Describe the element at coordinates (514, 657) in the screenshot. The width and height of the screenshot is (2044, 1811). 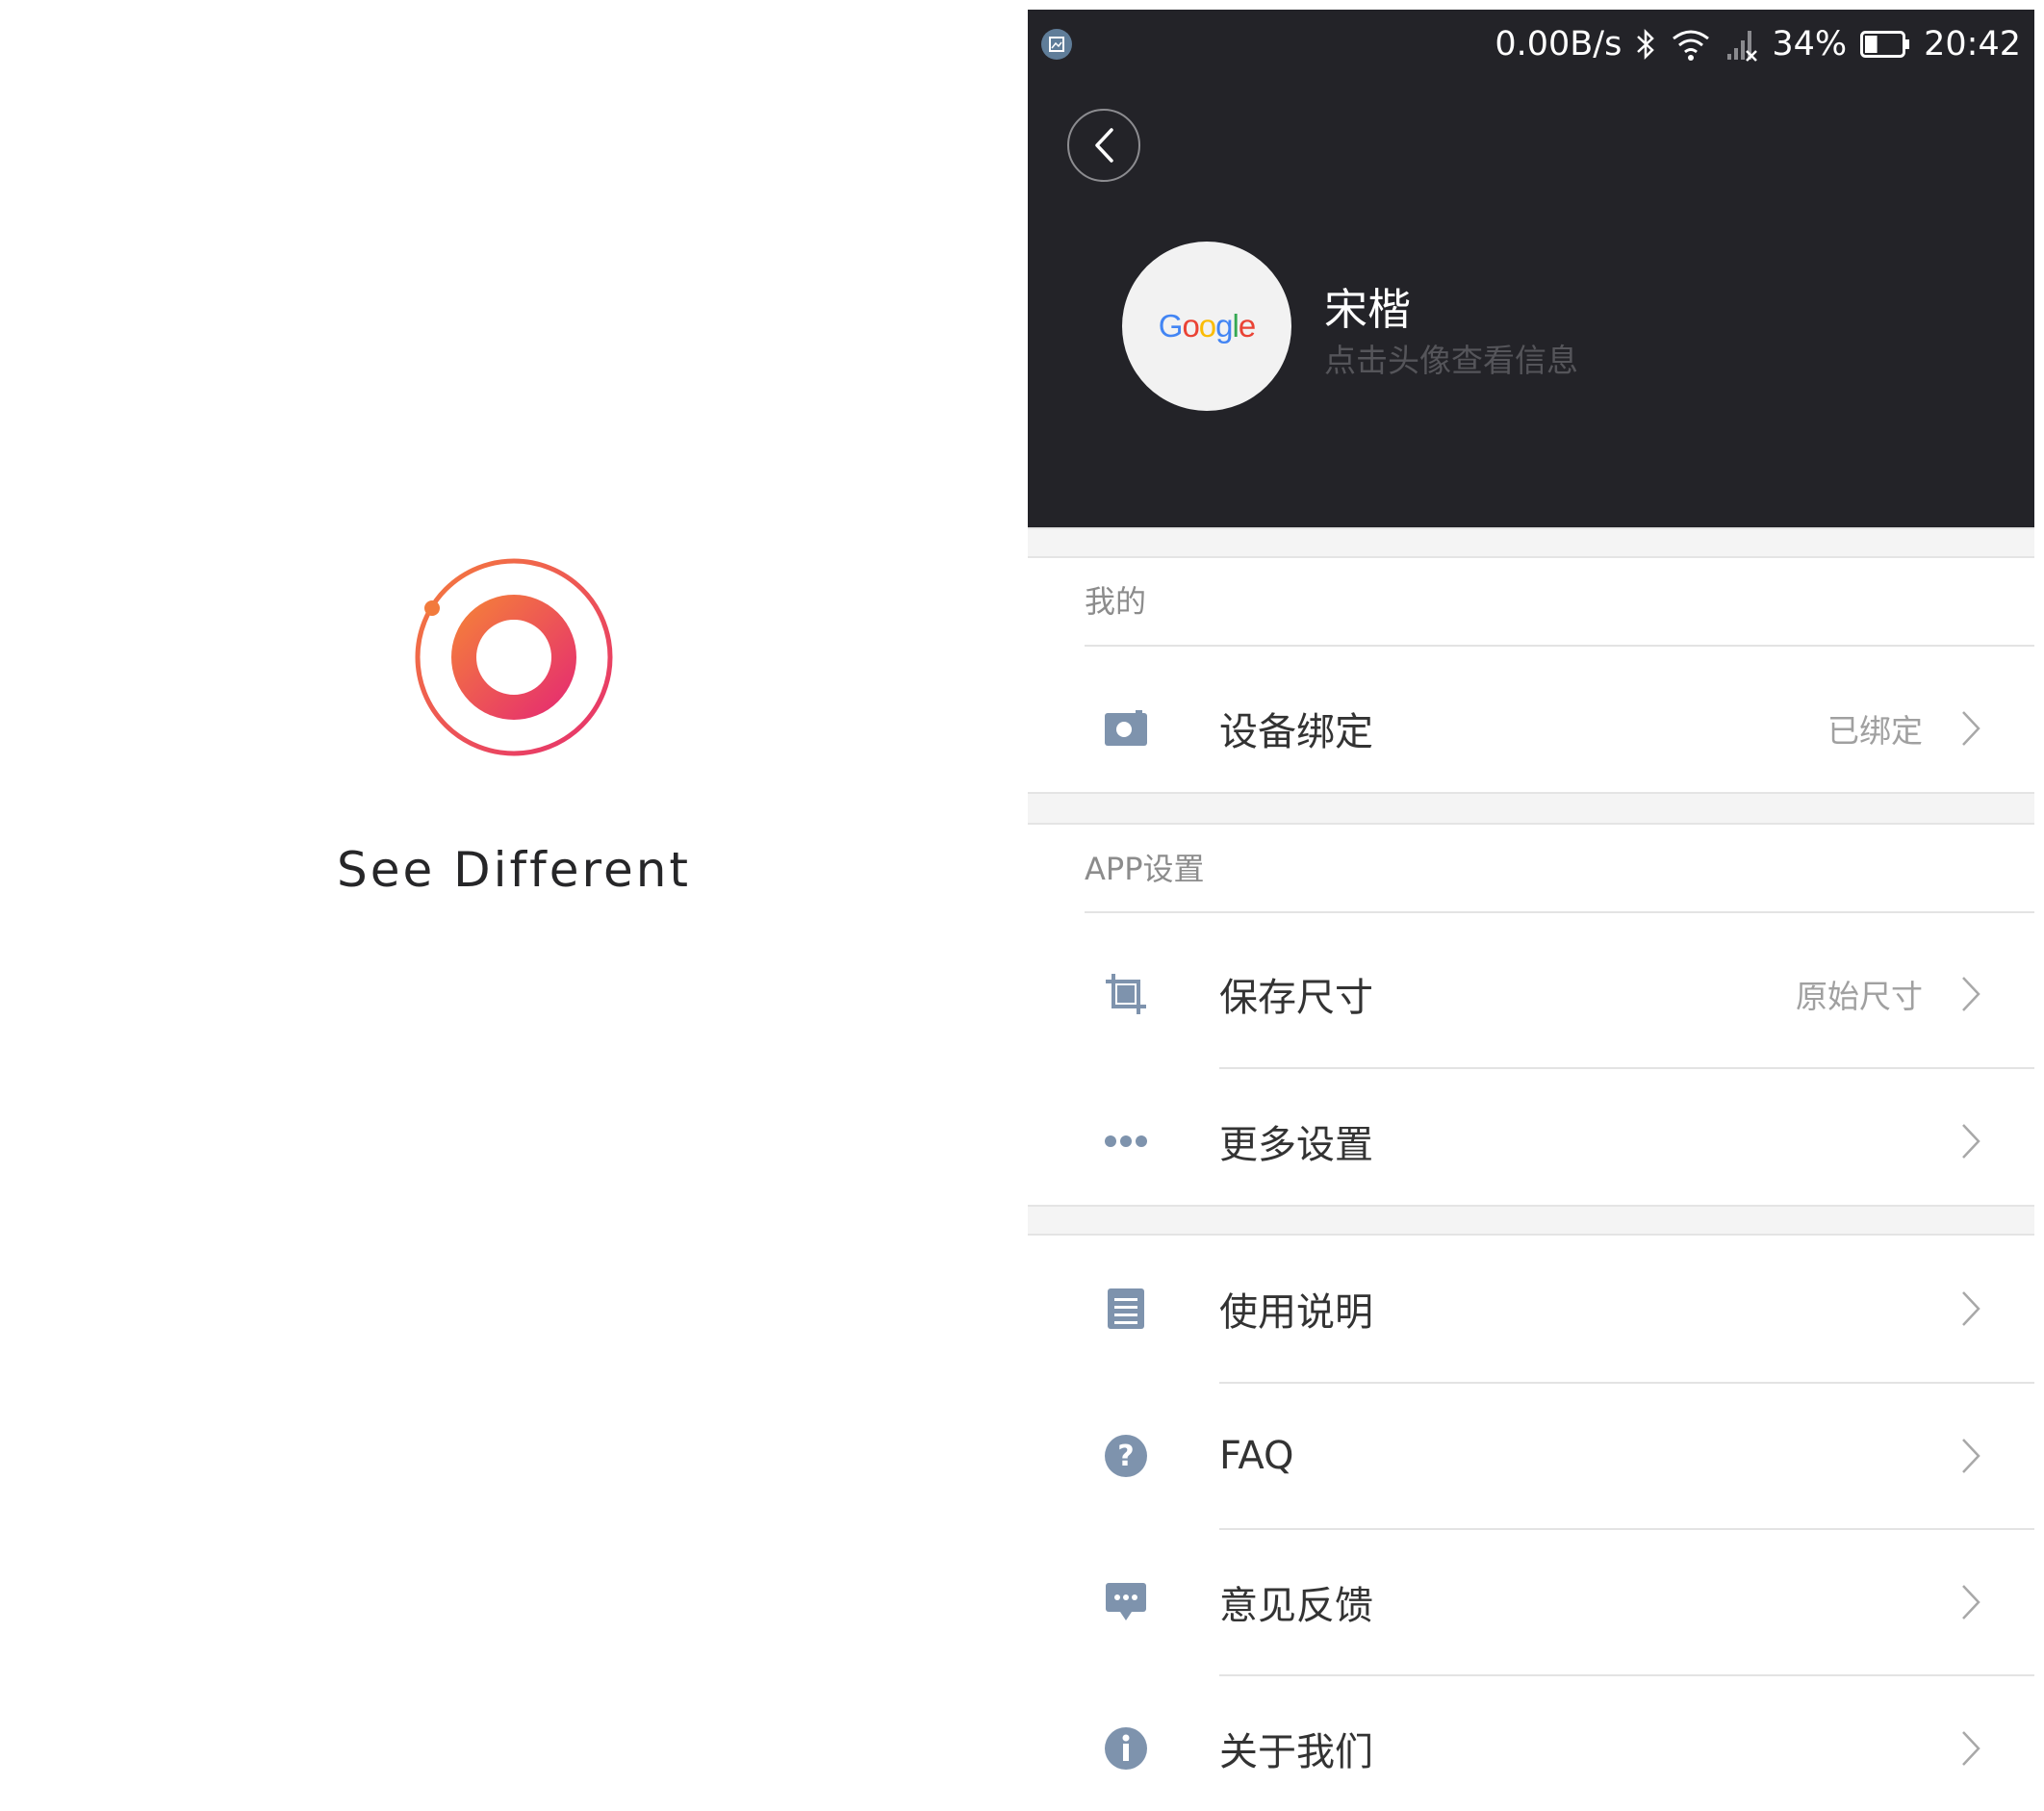
I see `app-logo-icon` at that location.